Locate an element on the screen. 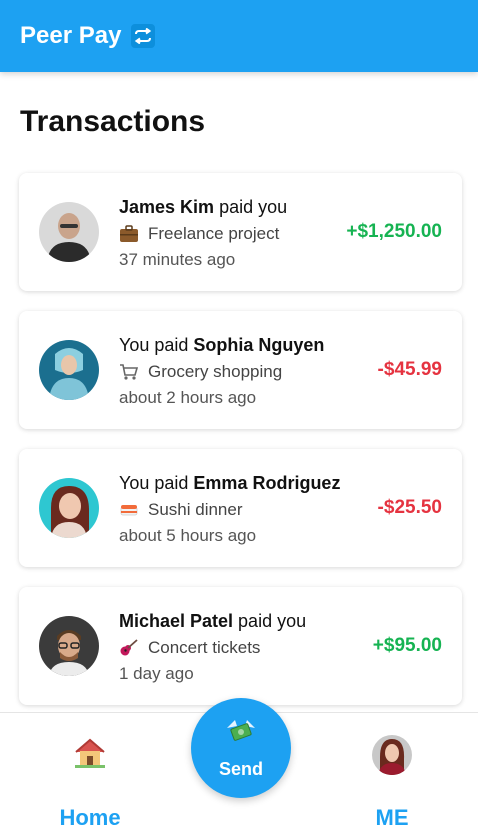 This screenshot has height=831, width=478. counterparty-name: James Kim is located at coordinates (167, 207).